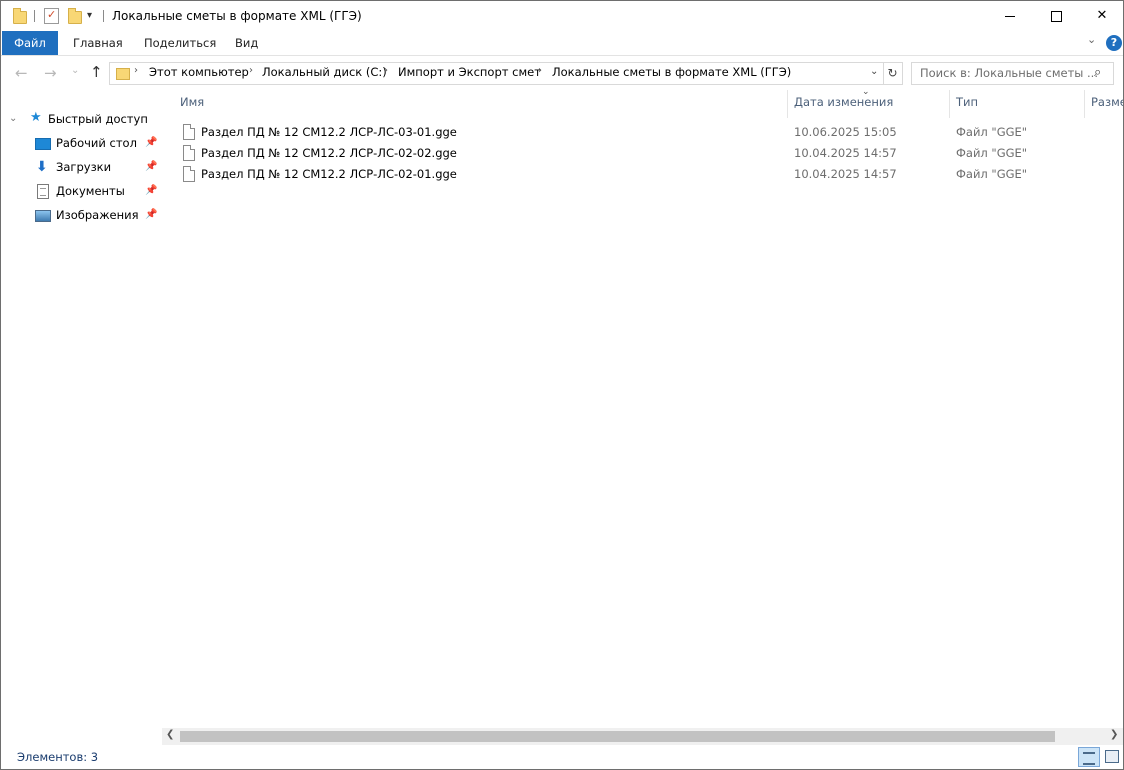 Image resolution: width=1124 pixels, height=770 pixels. I want to click on file-name: Раздел ПД № 12 СМ12.2 ЛСР-ЛС-03-01.gge, so click(329, 132).